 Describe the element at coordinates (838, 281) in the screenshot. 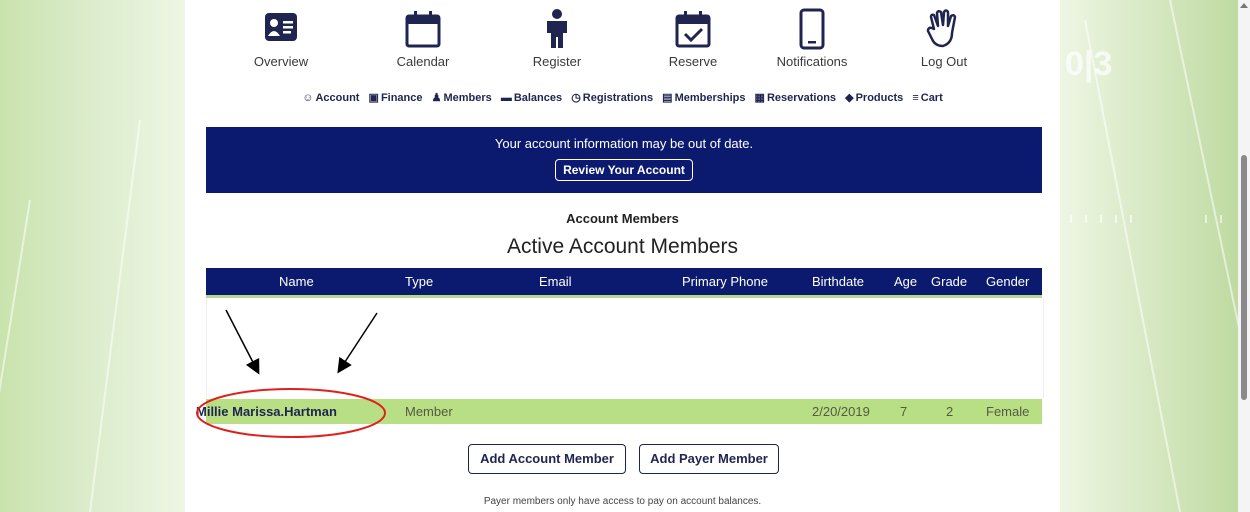

I see `col-birthdate: Birthdate` at that location.